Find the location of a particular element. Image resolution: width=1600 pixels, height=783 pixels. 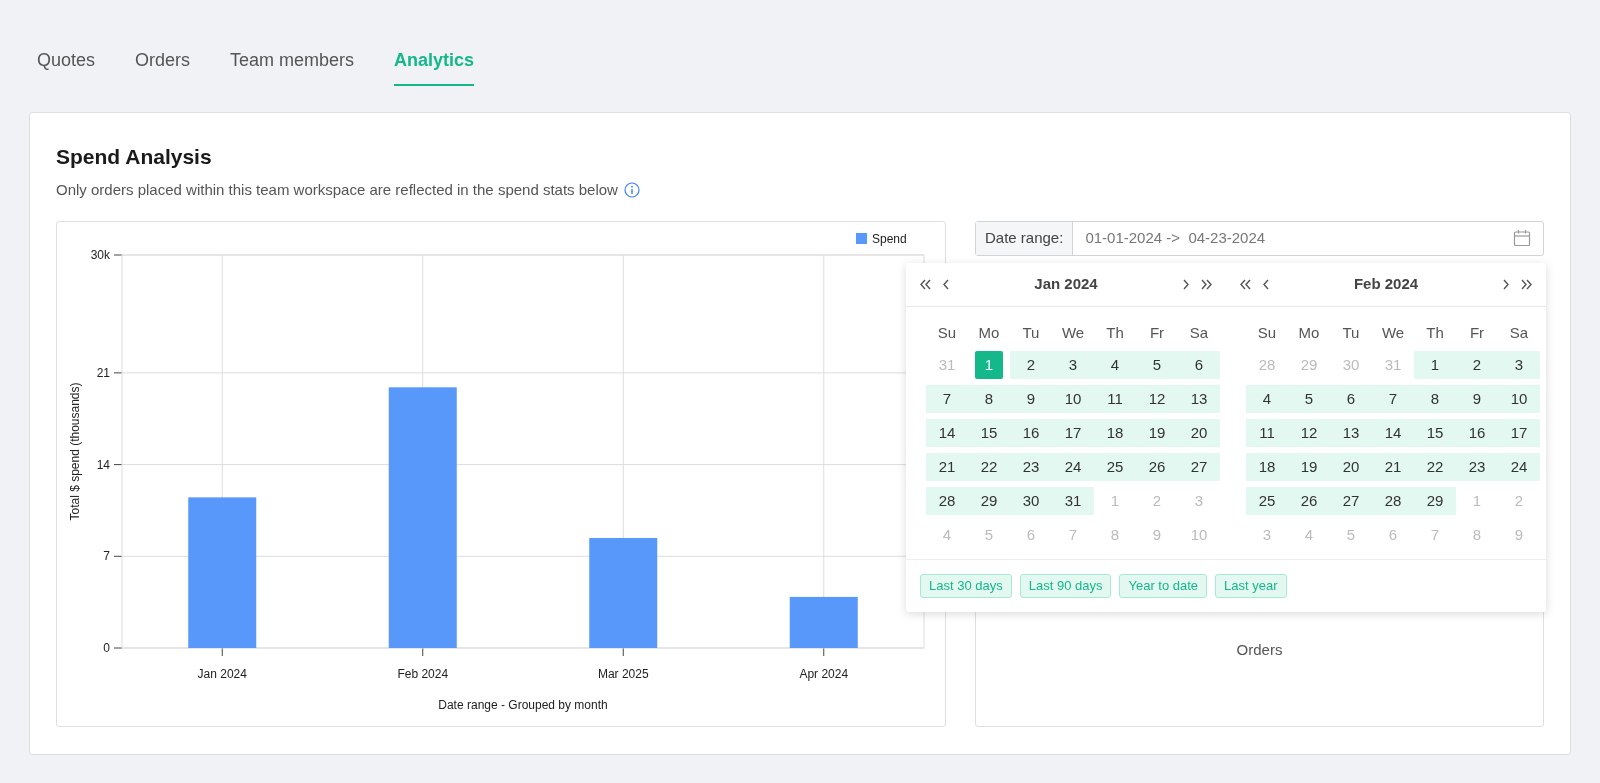

info-text: Only orders placed within this team workspace are reflected in the spend stats below is located at coordinates (337, 190).